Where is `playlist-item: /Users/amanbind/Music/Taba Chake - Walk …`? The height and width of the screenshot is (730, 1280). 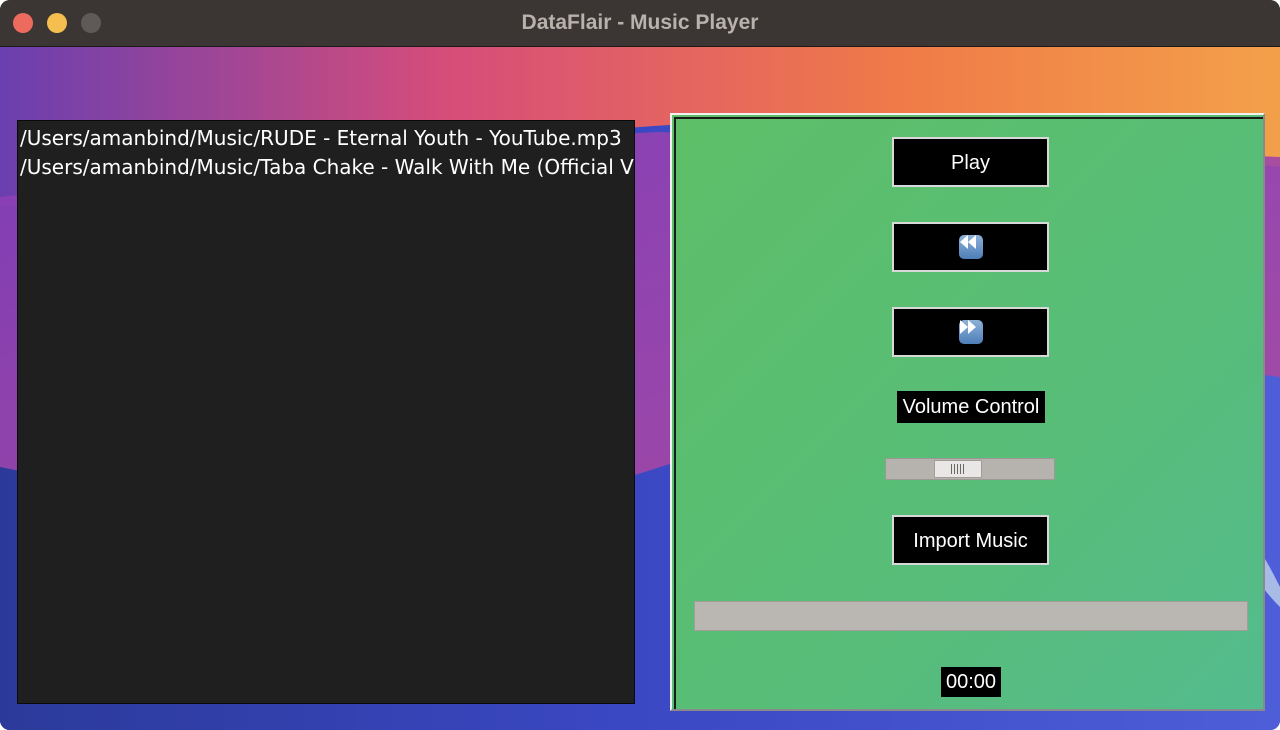
playlist-item: /Users/amanbind/Music/Taba Chake - Walk … is located at coordinates (326, 167).